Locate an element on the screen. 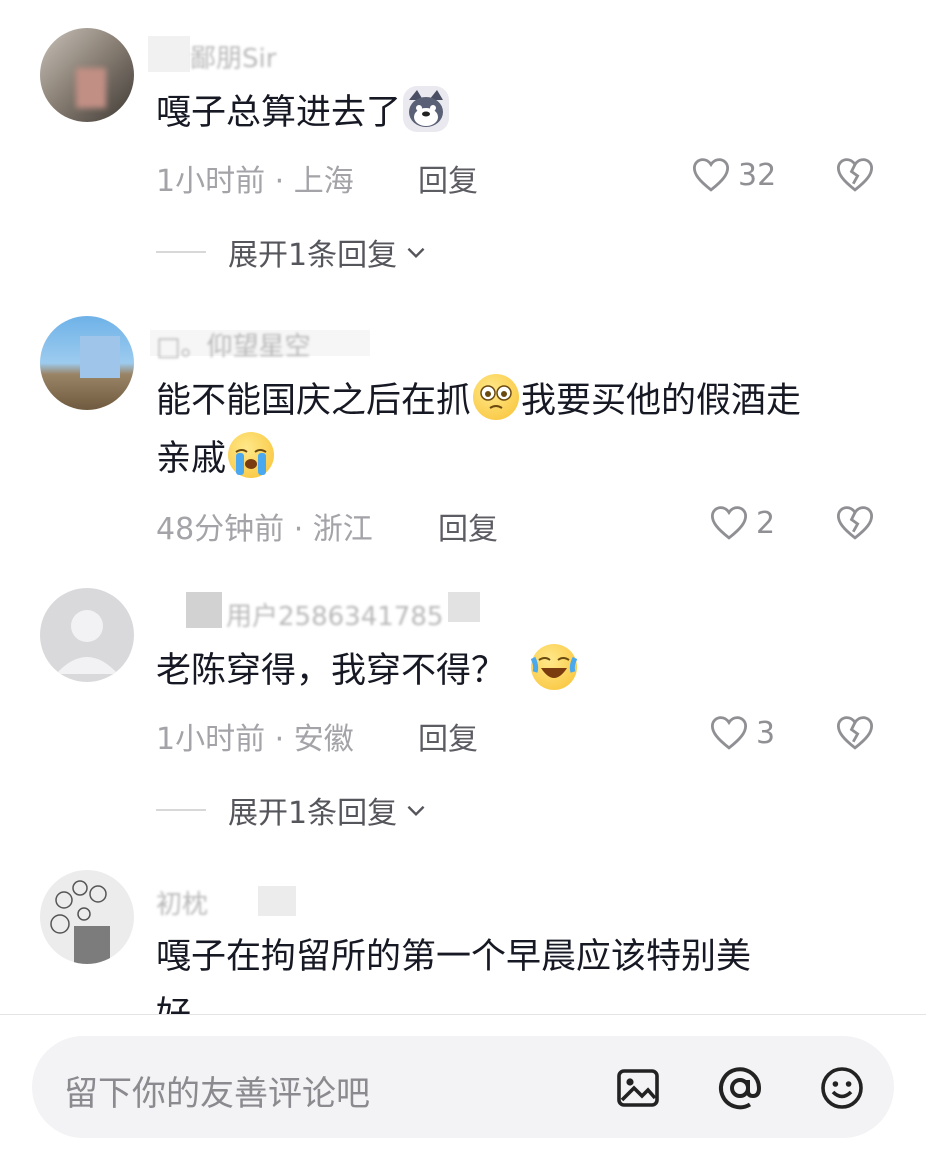 The height and width of the screenshot is (1160, 926). comment-text: 老陈穿得，我穿不得？ is located at coordinates (516, 671).